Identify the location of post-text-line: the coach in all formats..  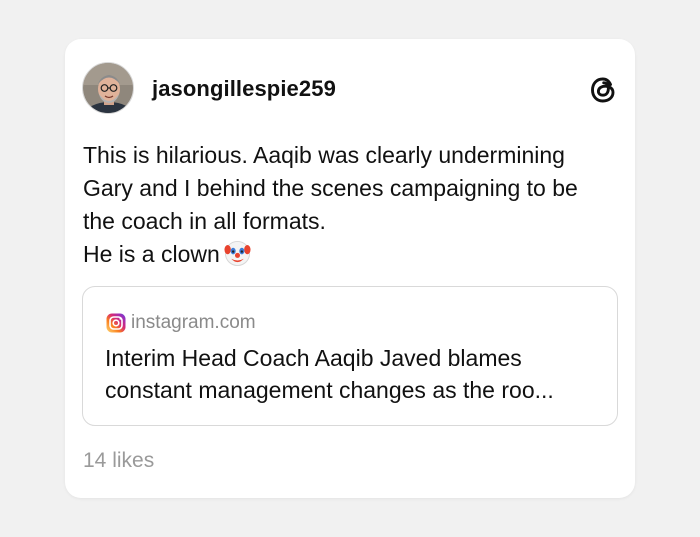
(204, 221).